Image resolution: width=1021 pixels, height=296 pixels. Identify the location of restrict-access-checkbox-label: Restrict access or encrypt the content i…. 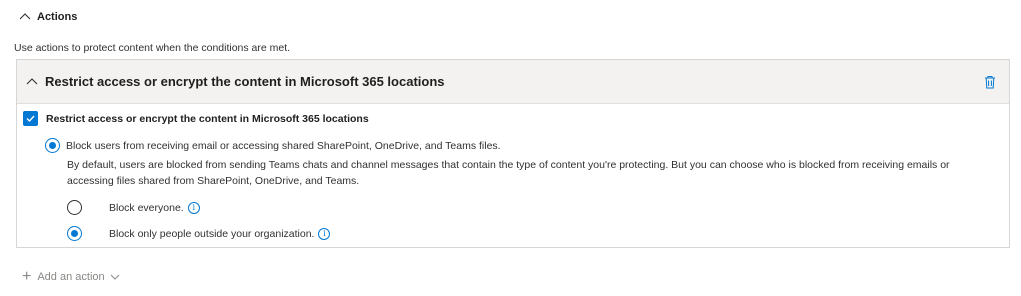
(207, 118).